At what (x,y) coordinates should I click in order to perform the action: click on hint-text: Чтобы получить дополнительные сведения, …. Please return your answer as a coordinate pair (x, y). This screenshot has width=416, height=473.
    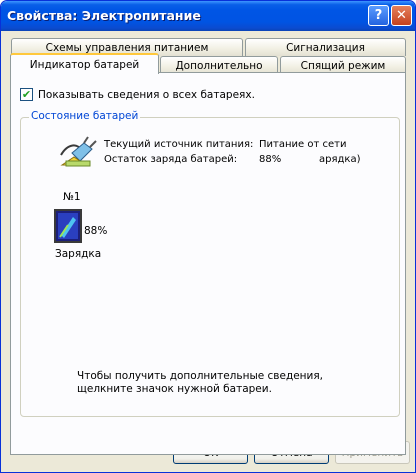
    Looking at the image, I should click on (200, 383).